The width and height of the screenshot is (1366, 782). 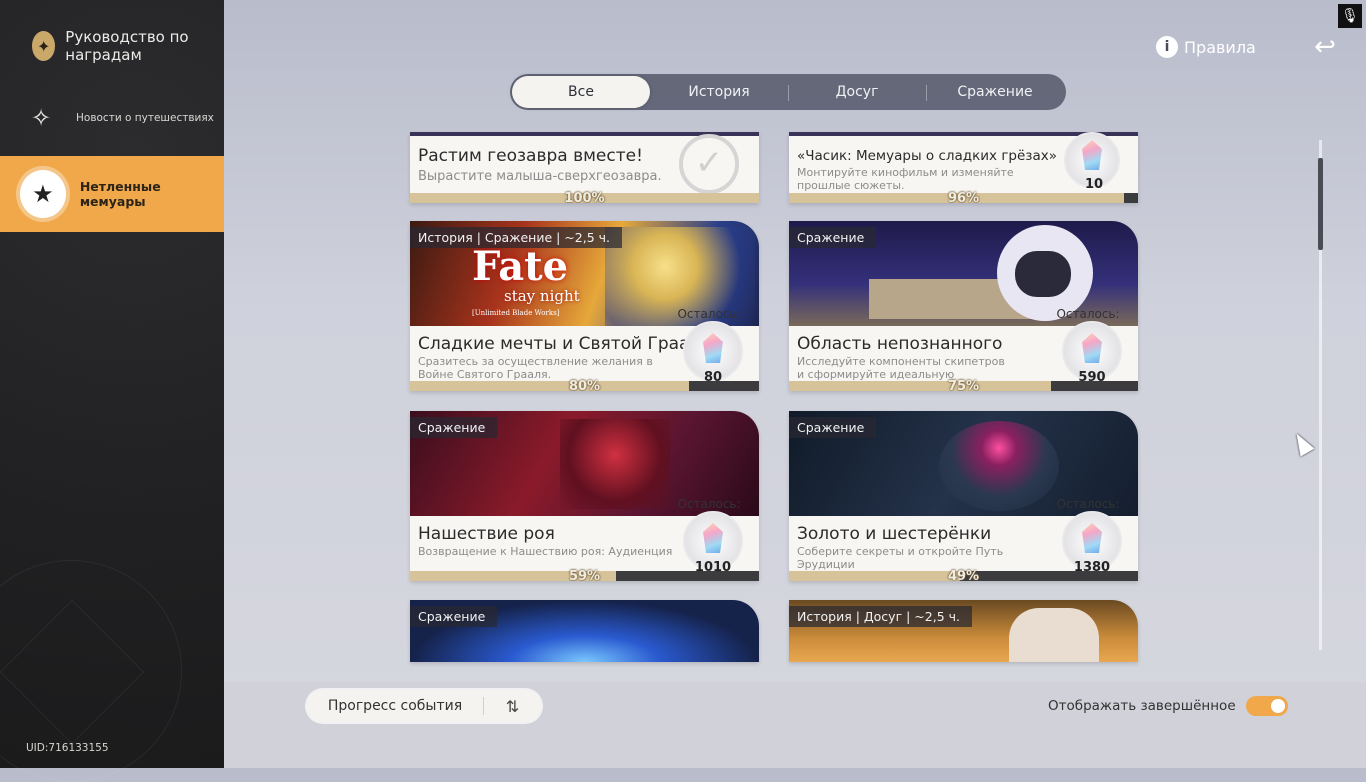 I want to click on swarm-art, so click(x=615, y=464).